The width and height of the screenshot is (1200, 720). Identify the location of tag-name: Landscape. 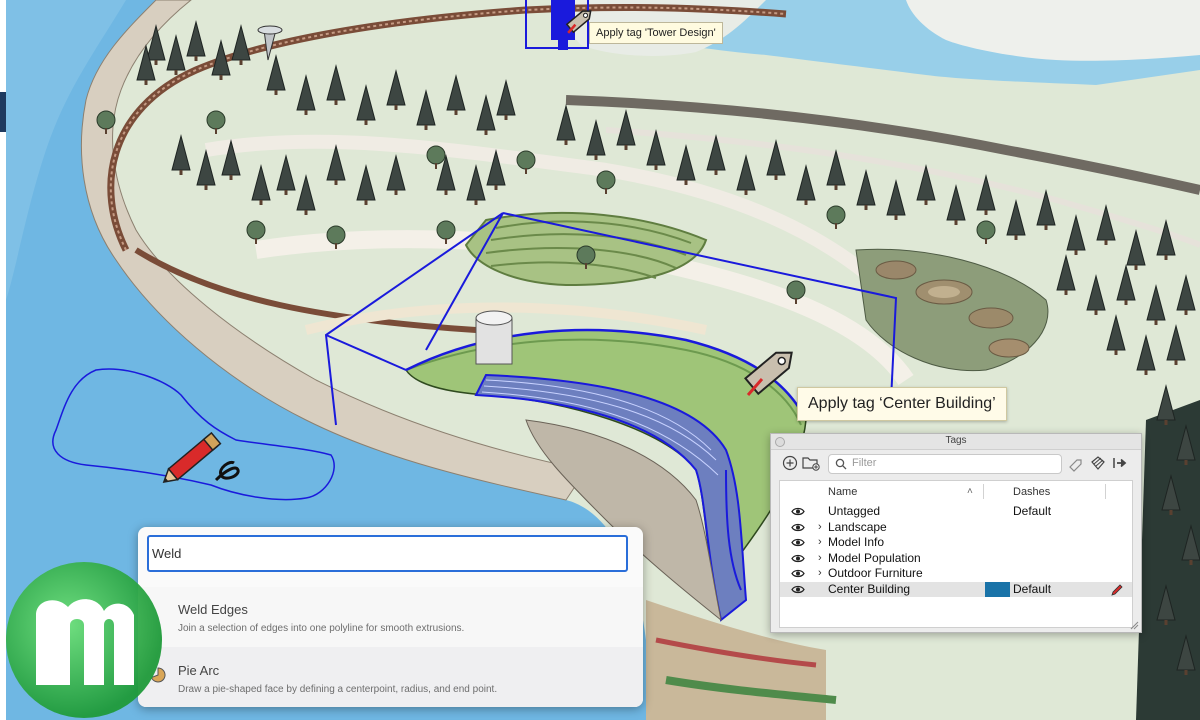
(857, 526).